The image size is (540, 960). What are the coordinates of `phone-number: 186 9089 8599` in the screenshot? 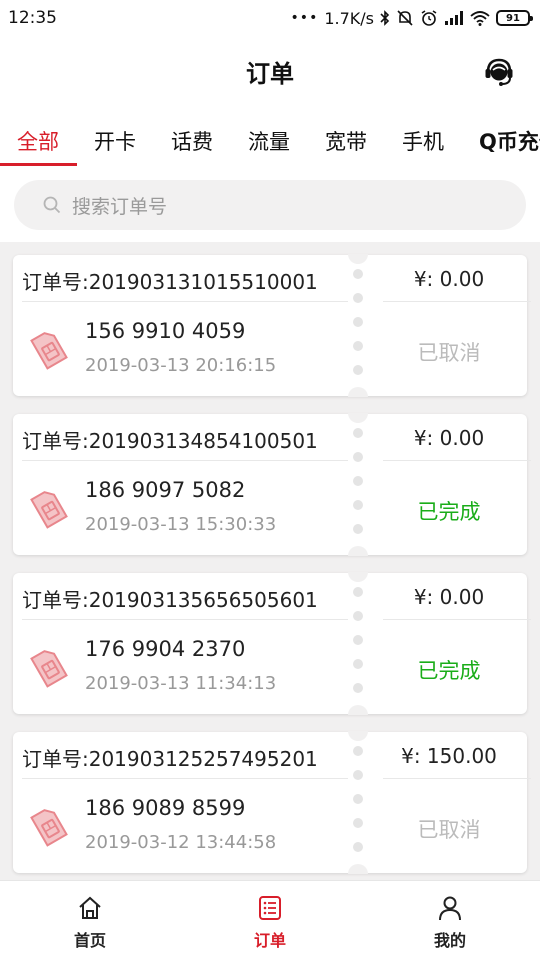 It's located at (165, 808).